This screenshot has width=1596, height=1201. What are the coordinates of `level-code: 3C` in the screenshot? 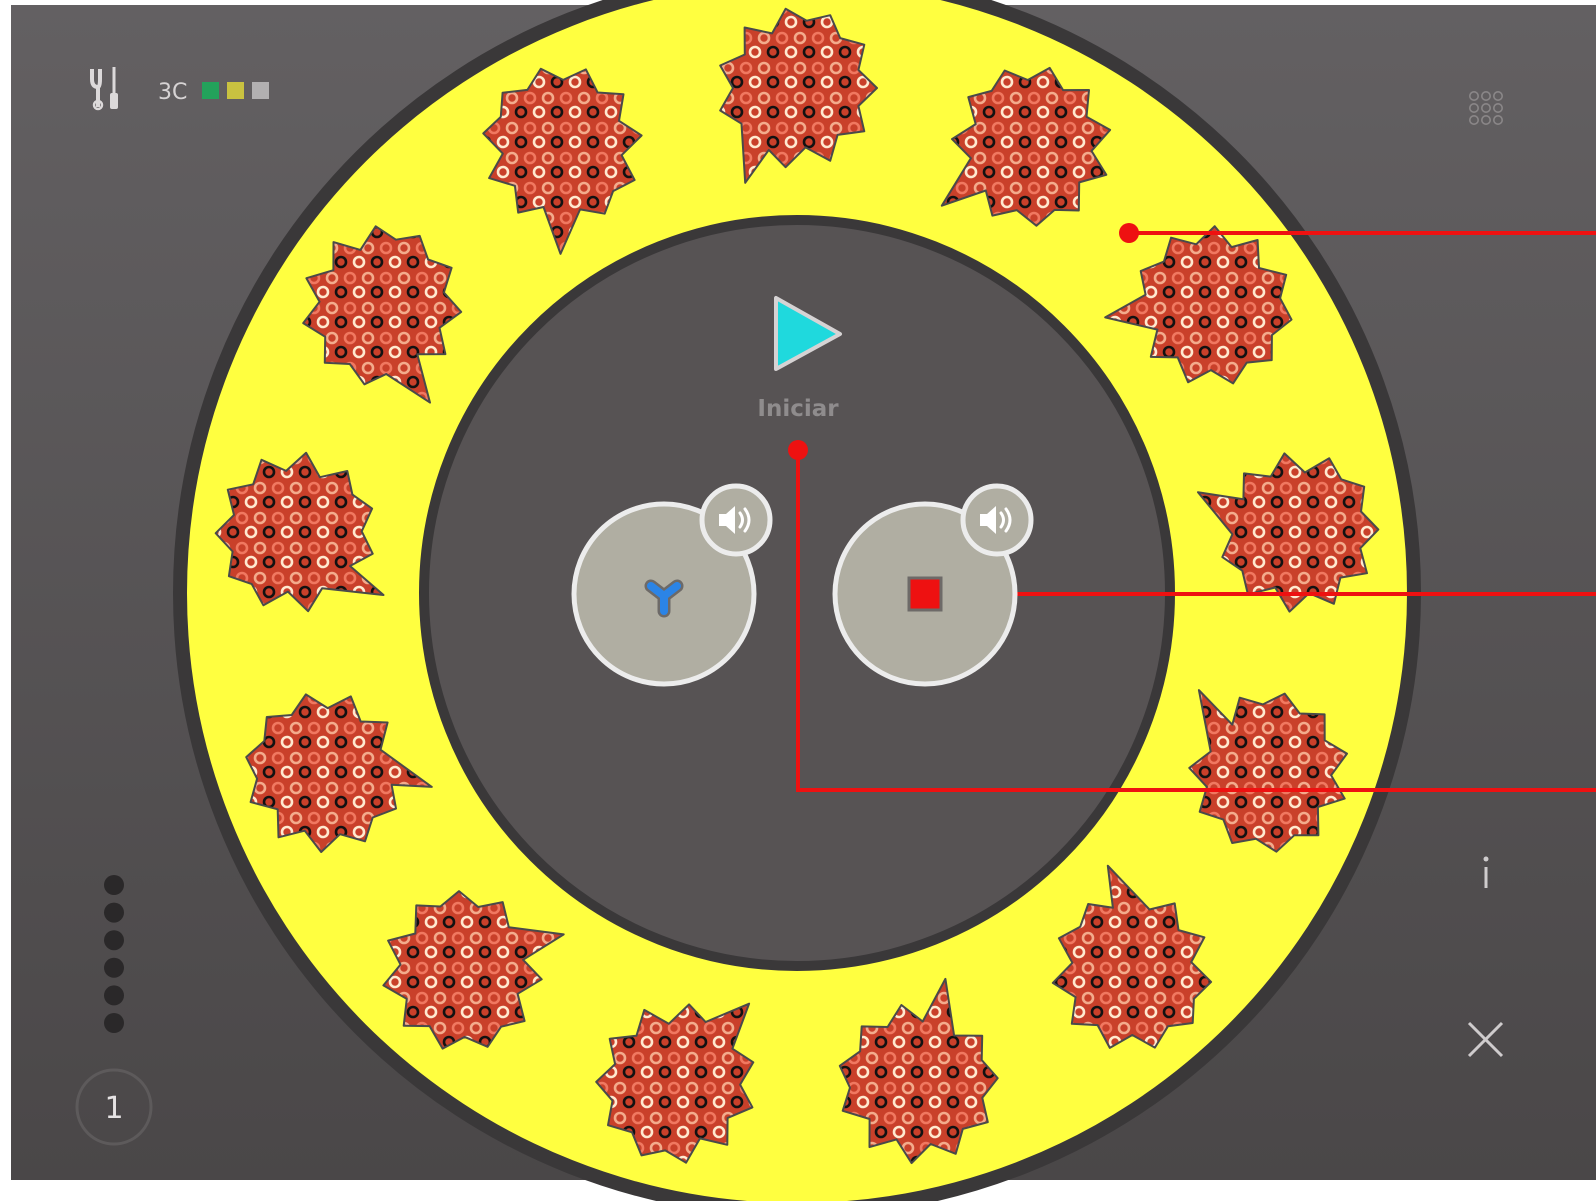 It's located at (213, 92).